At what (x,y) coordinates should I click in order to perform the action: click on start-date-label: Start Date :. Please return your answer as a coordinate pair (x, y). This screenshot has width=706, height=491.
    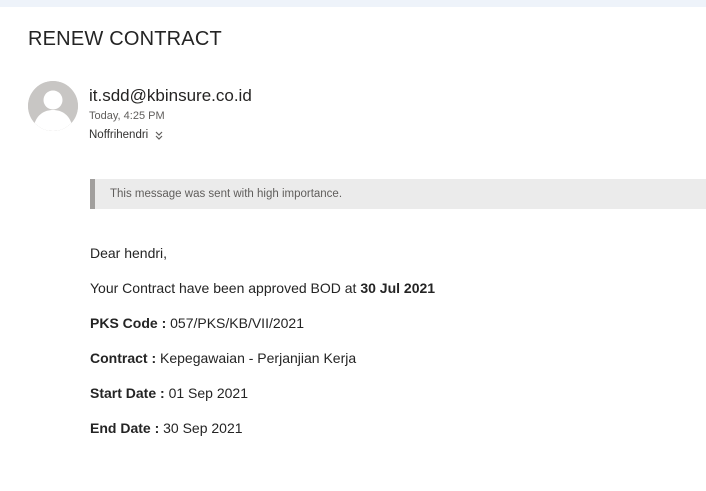
    Looking at the image, I should click on (127, 393).